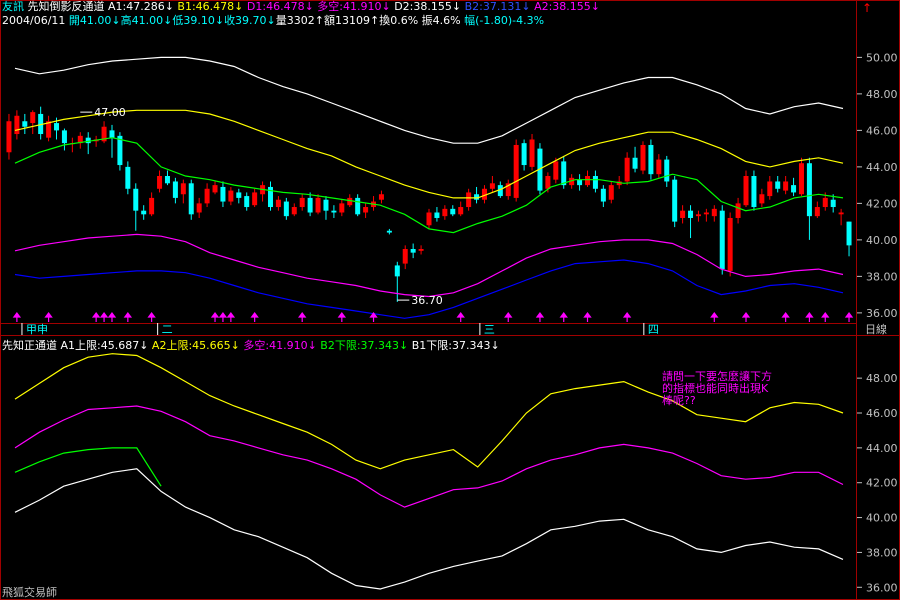 The height and width of the screenshot is (600, 900). What do you see at coordinates (496, 6) in the screenshot?
I see `line1-segment-7: B2:37.131↓` at bounding box center [496, 6].